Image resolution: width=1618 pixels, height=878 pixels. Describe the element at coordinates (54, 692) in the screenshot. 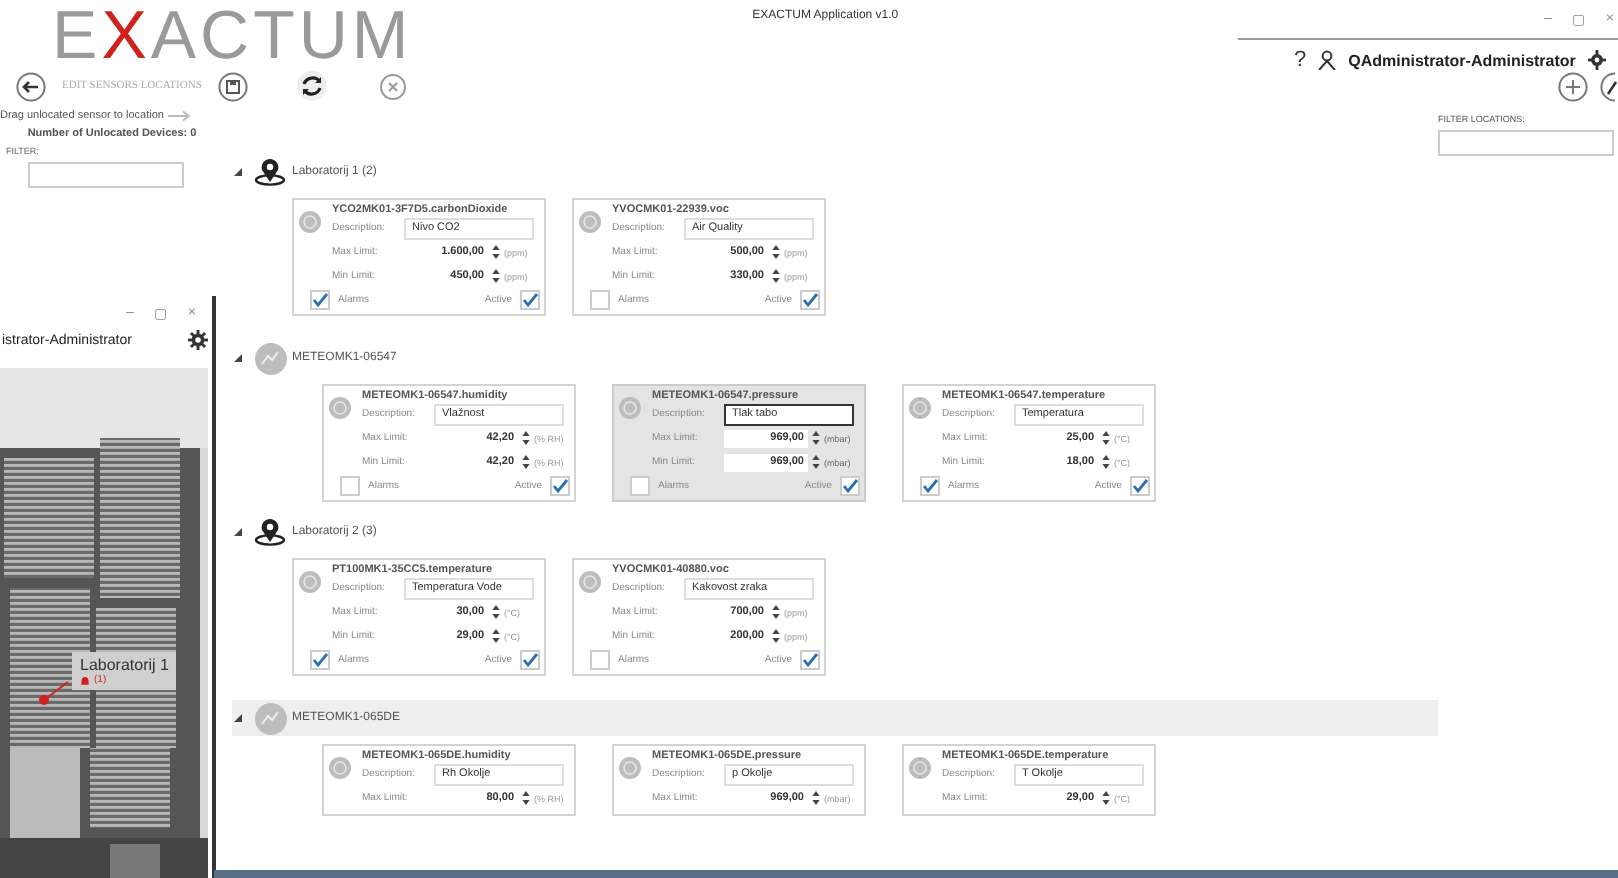

I see `marker-icon` at that location.